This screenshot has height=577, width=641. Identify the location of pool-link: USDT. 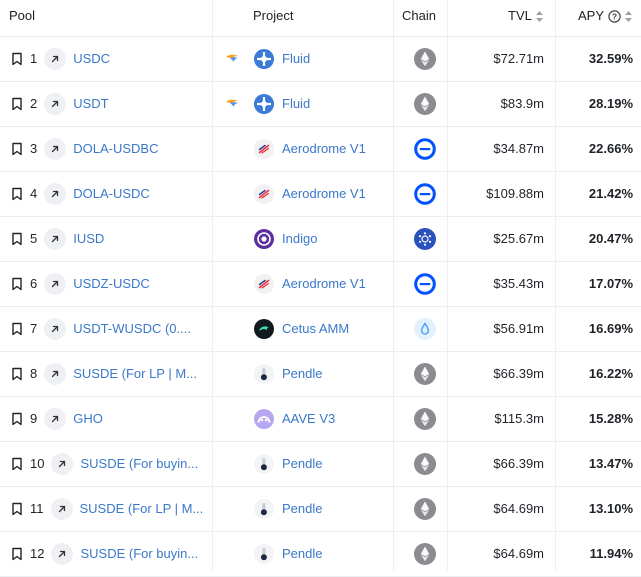
(90, 103).